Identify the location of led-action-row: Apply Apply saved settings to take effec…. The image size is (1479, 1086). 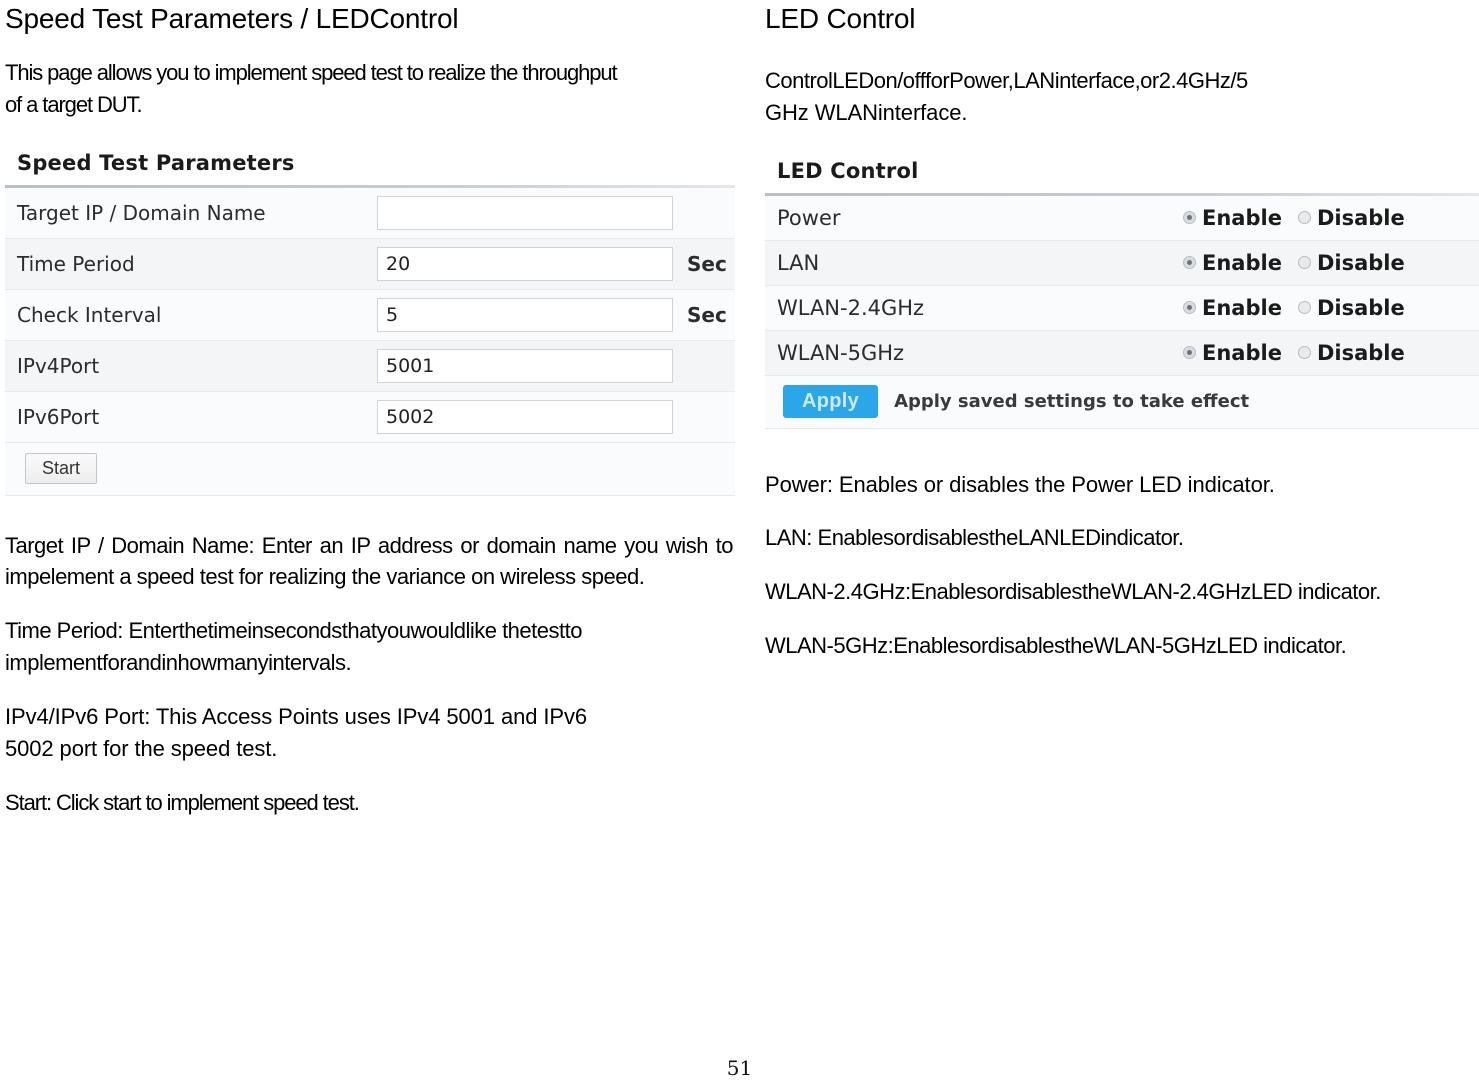
(1122, 402).